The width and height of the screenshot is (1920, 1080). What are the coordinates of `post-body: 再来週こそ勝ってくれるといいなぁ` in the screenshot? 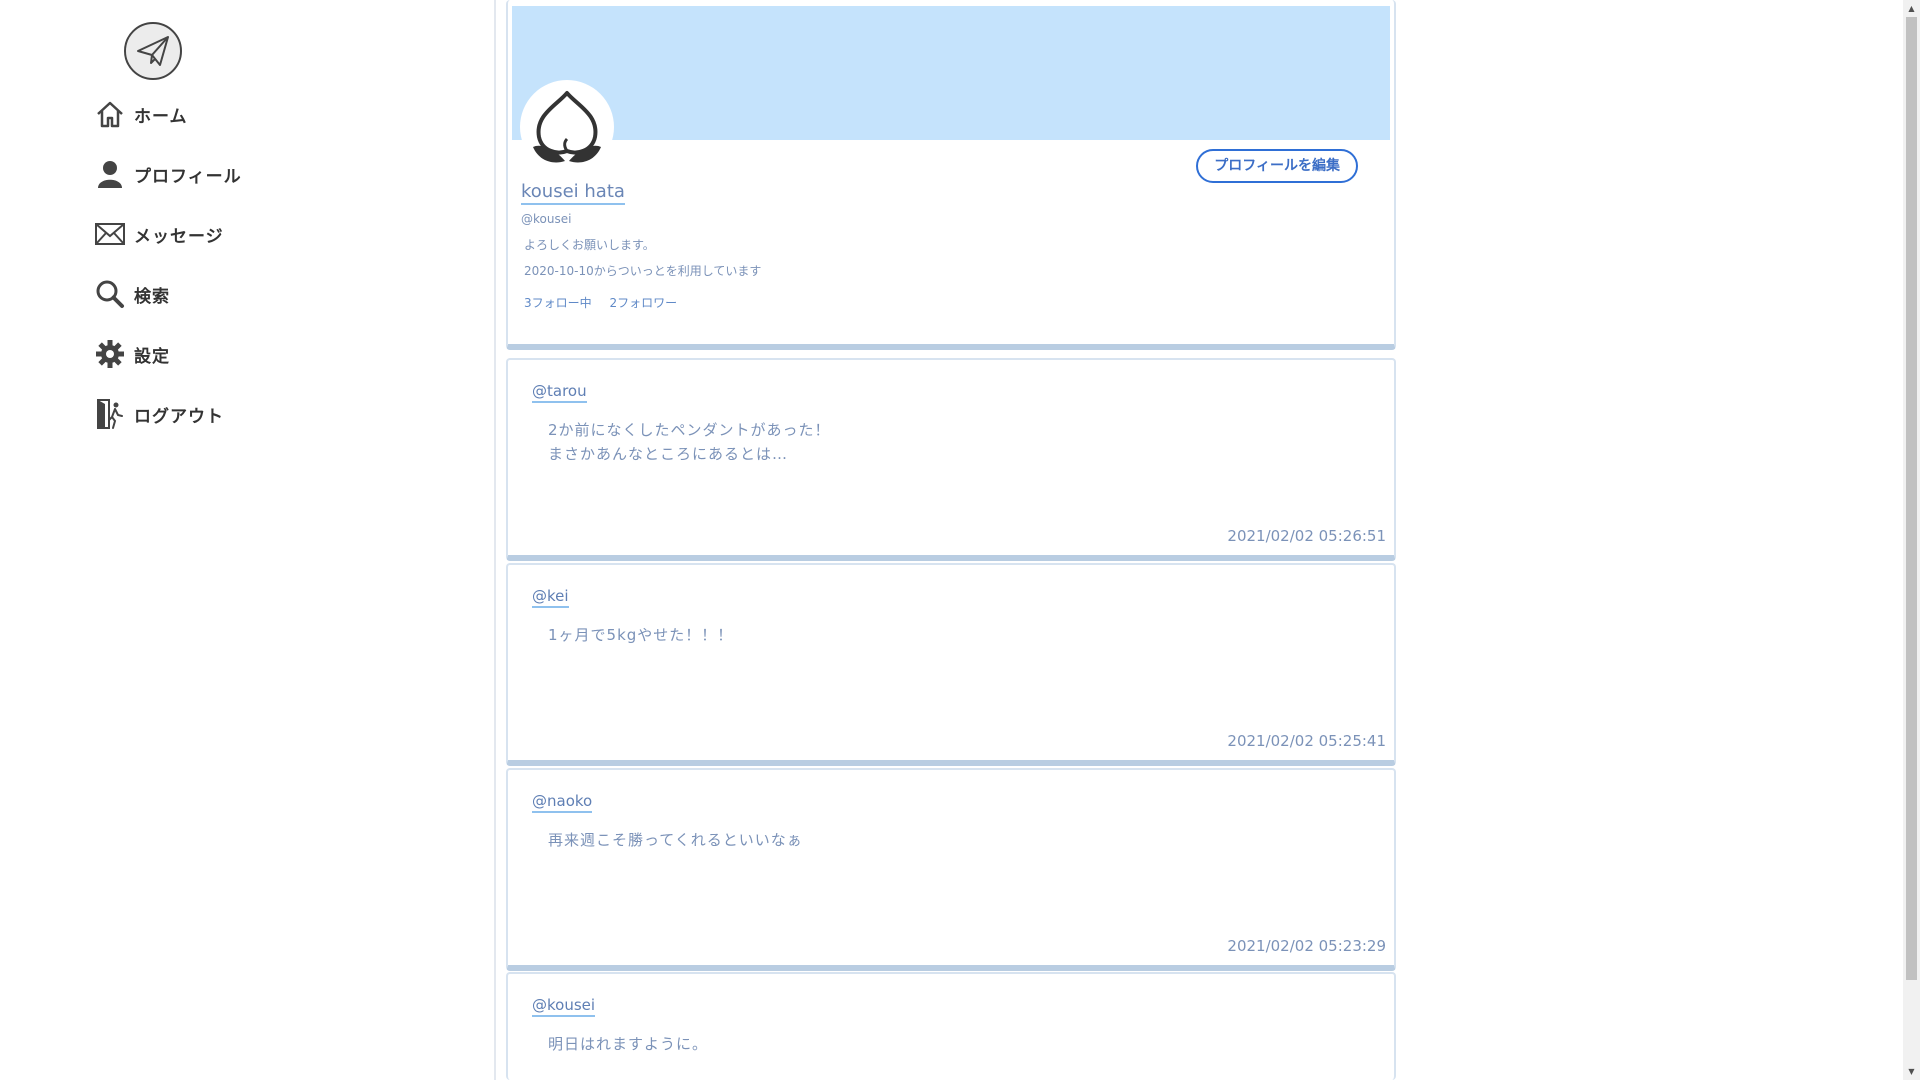 It's located at (675, 840).